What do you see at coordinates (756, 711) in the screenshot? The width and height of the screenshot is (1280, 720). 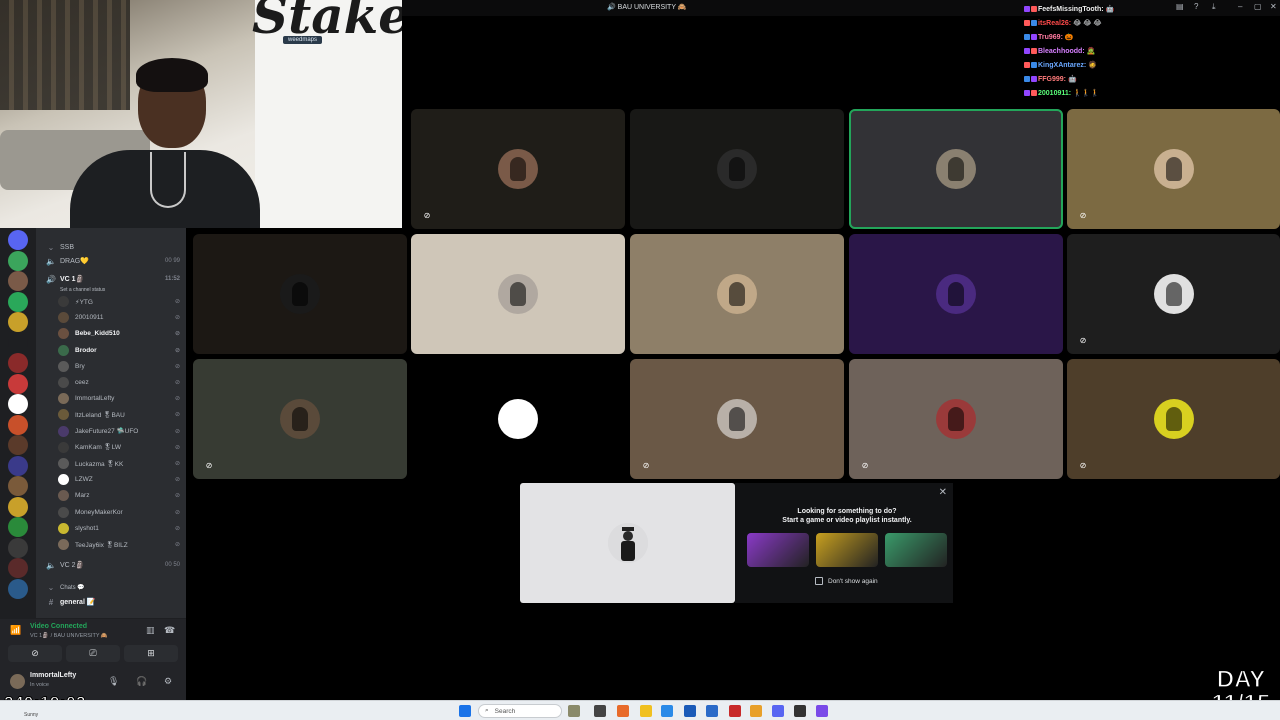 I see `chrome-icon` at bounding box center [756, 711].